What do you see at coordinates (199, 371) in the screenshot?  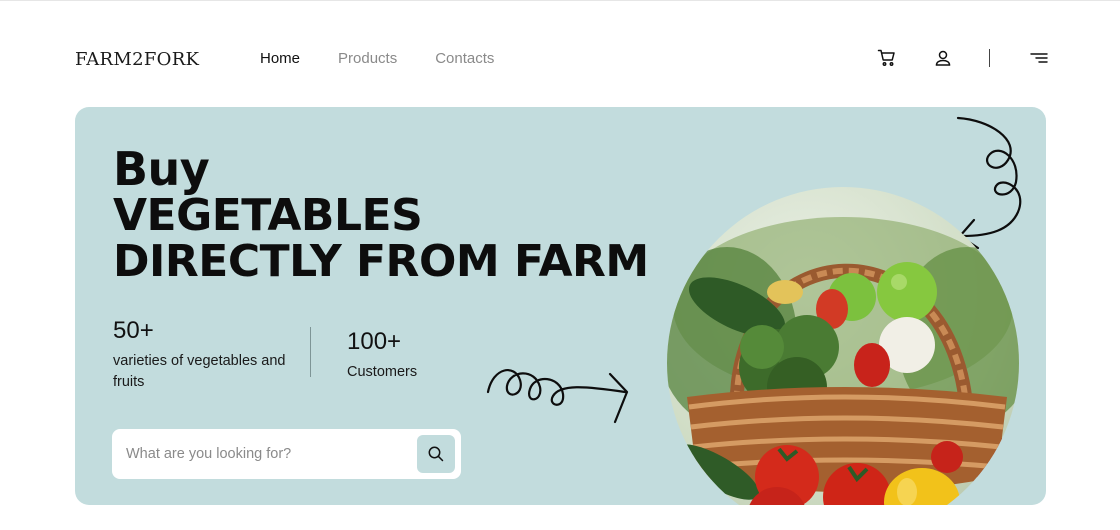 I see `stat-varieties-label: varieties of vegetables and fruits` at bounding box center [199, 371].